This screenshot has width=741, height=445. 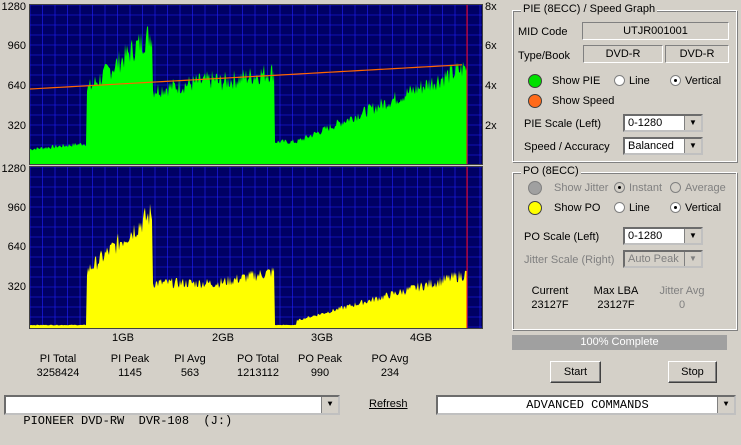 I want to click on stat-value: 3258424, so click(x=58, y=373).